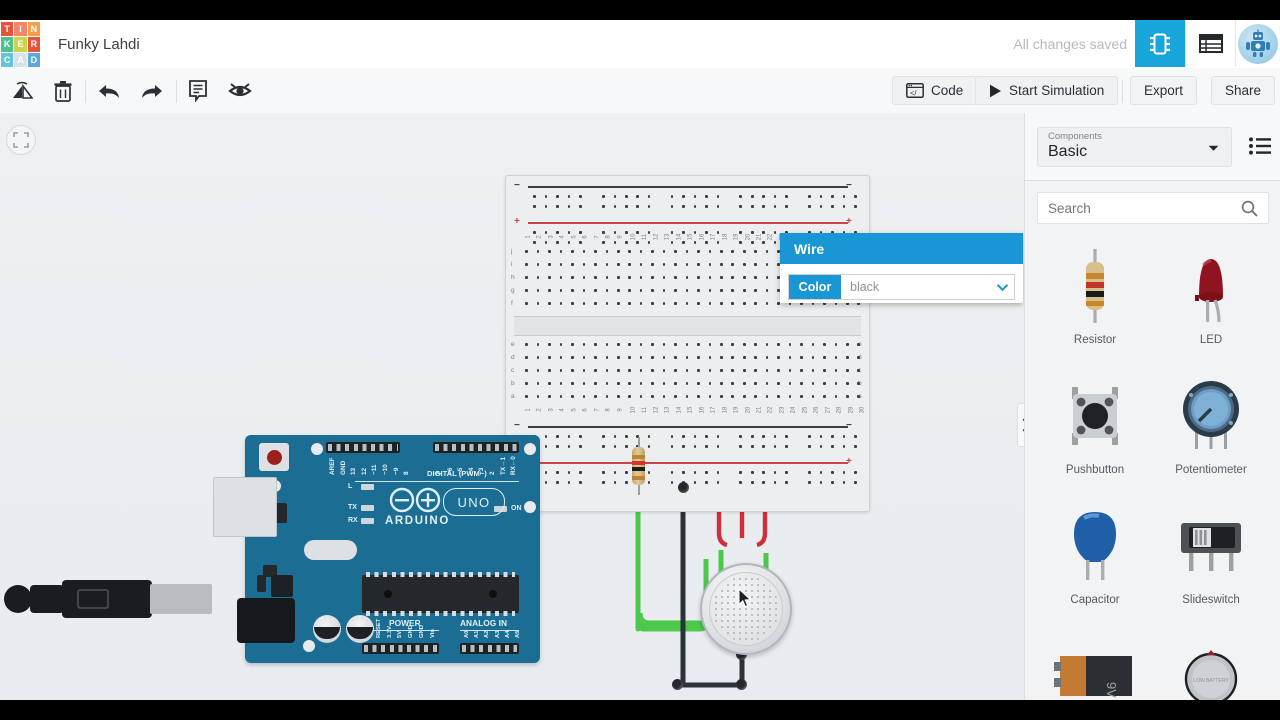 Image resolution: width=1280 pixels, height=720 pixels. Describe the element at coordinates (99, 44) in the screenshot. I see `document-title: Funky Lahdi` at that location.